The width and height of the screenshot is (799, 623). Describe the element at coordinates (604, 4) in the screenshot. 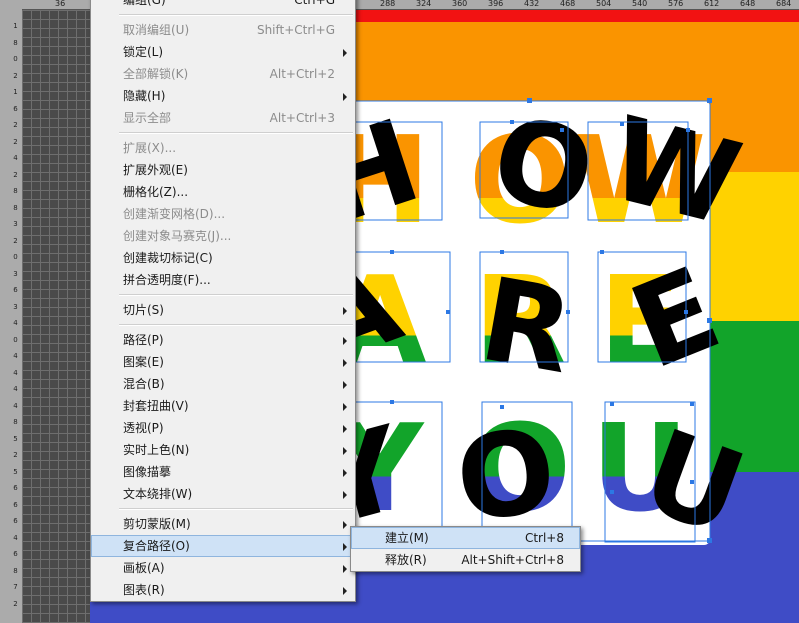

I see `ruler-tick-label: 504` at that location.